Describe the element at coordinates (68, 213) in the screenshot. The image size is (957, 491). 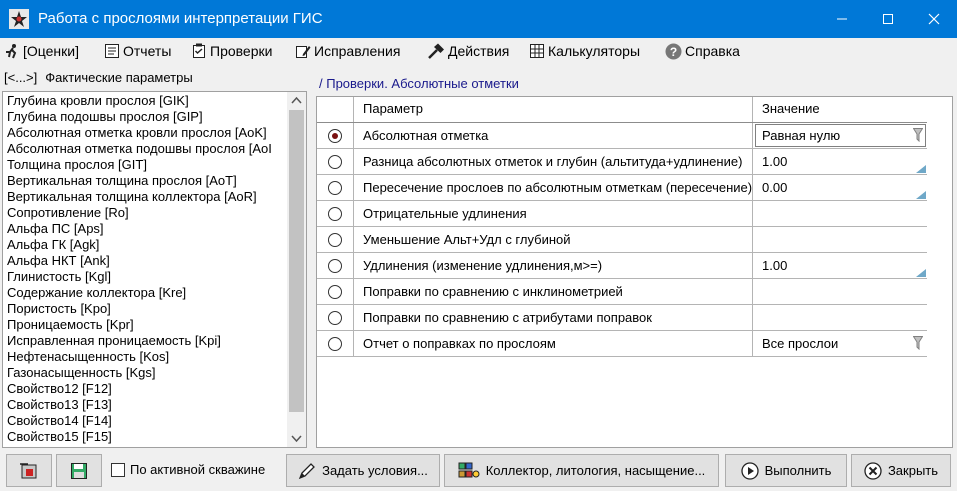
I see `list-item: Сопротивление [Ro]` at that location.